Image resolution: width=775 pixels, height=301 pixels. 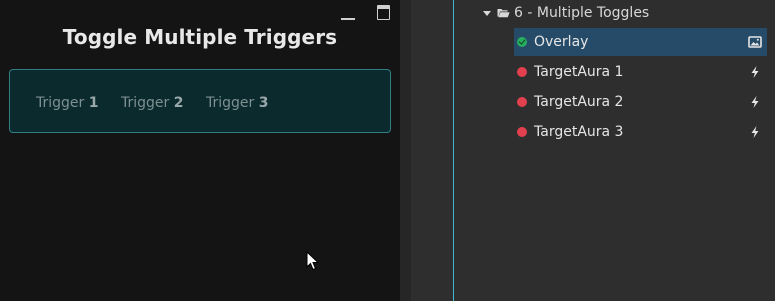 What do you see at coordinates (453, 150) in the screenshot?
I see `tree-guide-line` at bounding box center [453, 150].